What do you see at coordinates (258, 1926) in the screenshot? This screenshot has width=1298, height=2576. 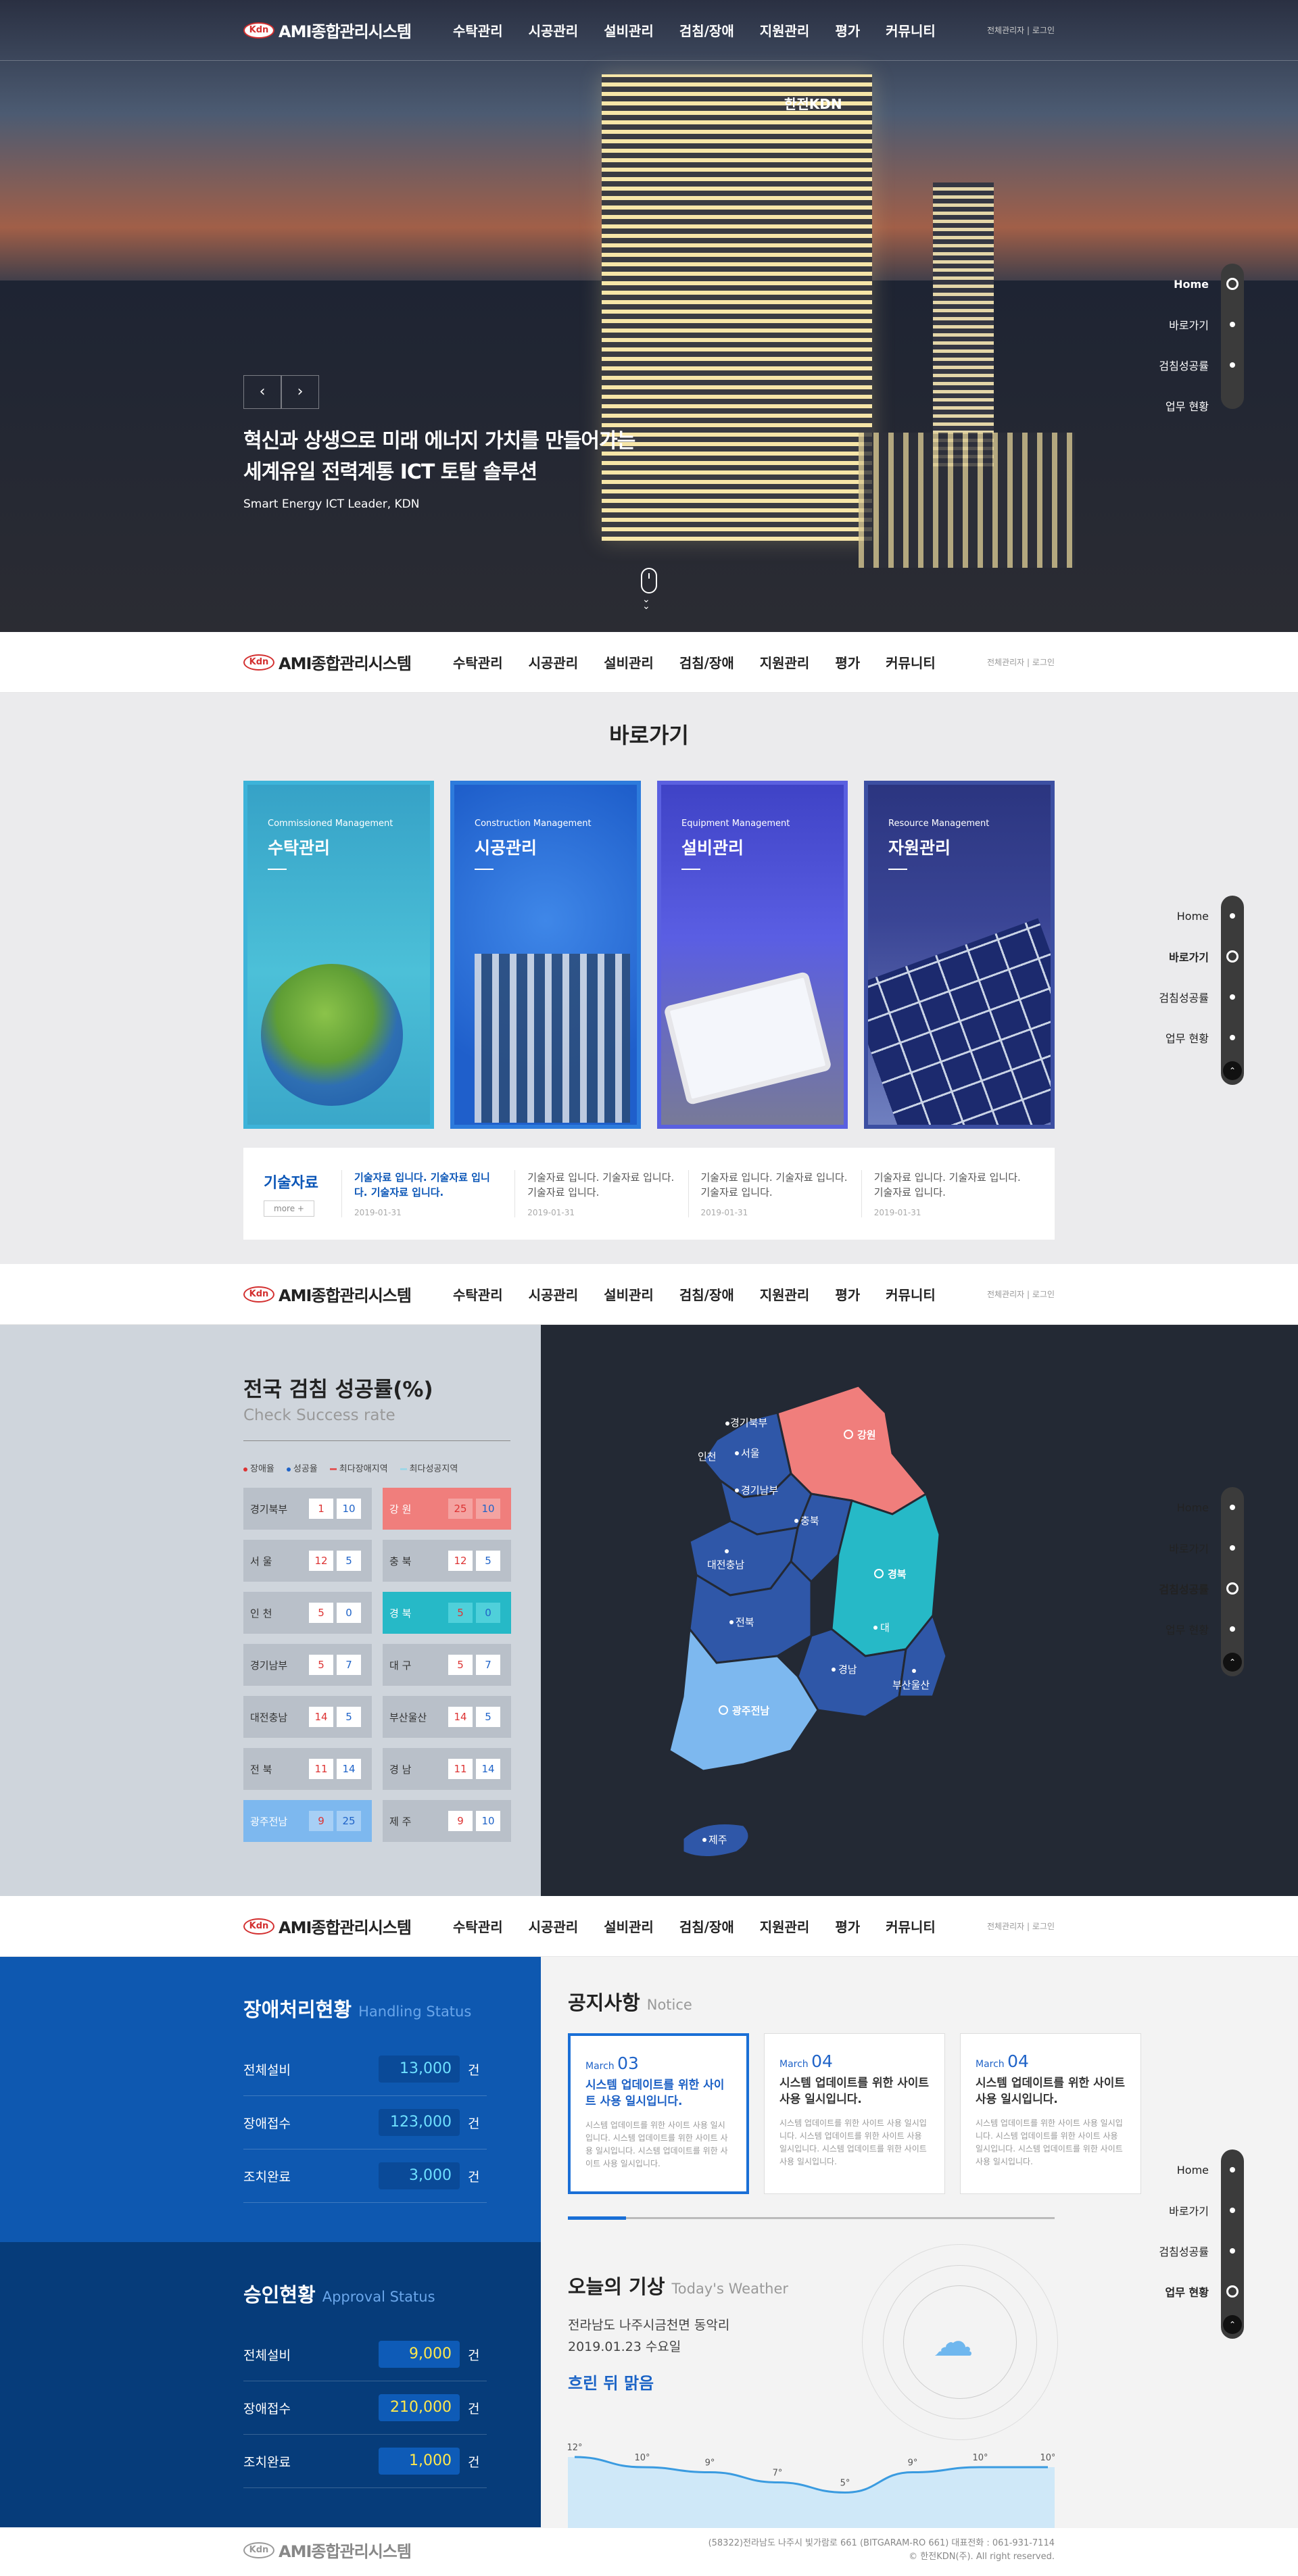 I see `kdn-logo-icon: Kdn` at bounding box center [258, 1926].